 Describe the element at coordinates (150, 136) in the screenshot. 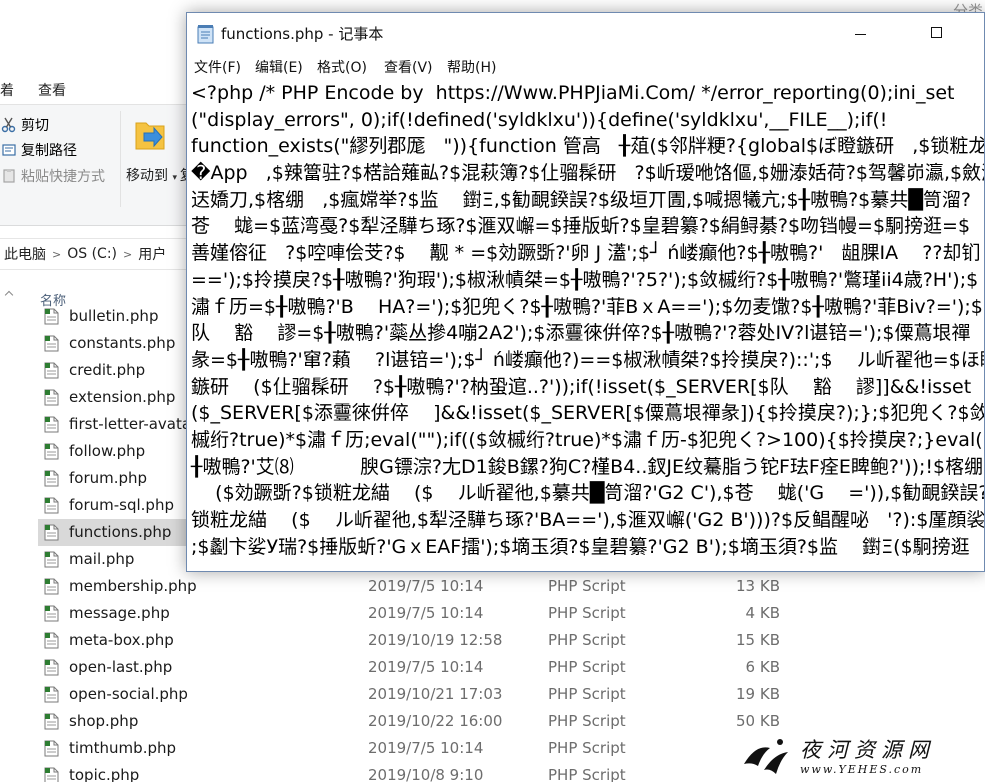

I see `move-to-folder-icon` at that location.